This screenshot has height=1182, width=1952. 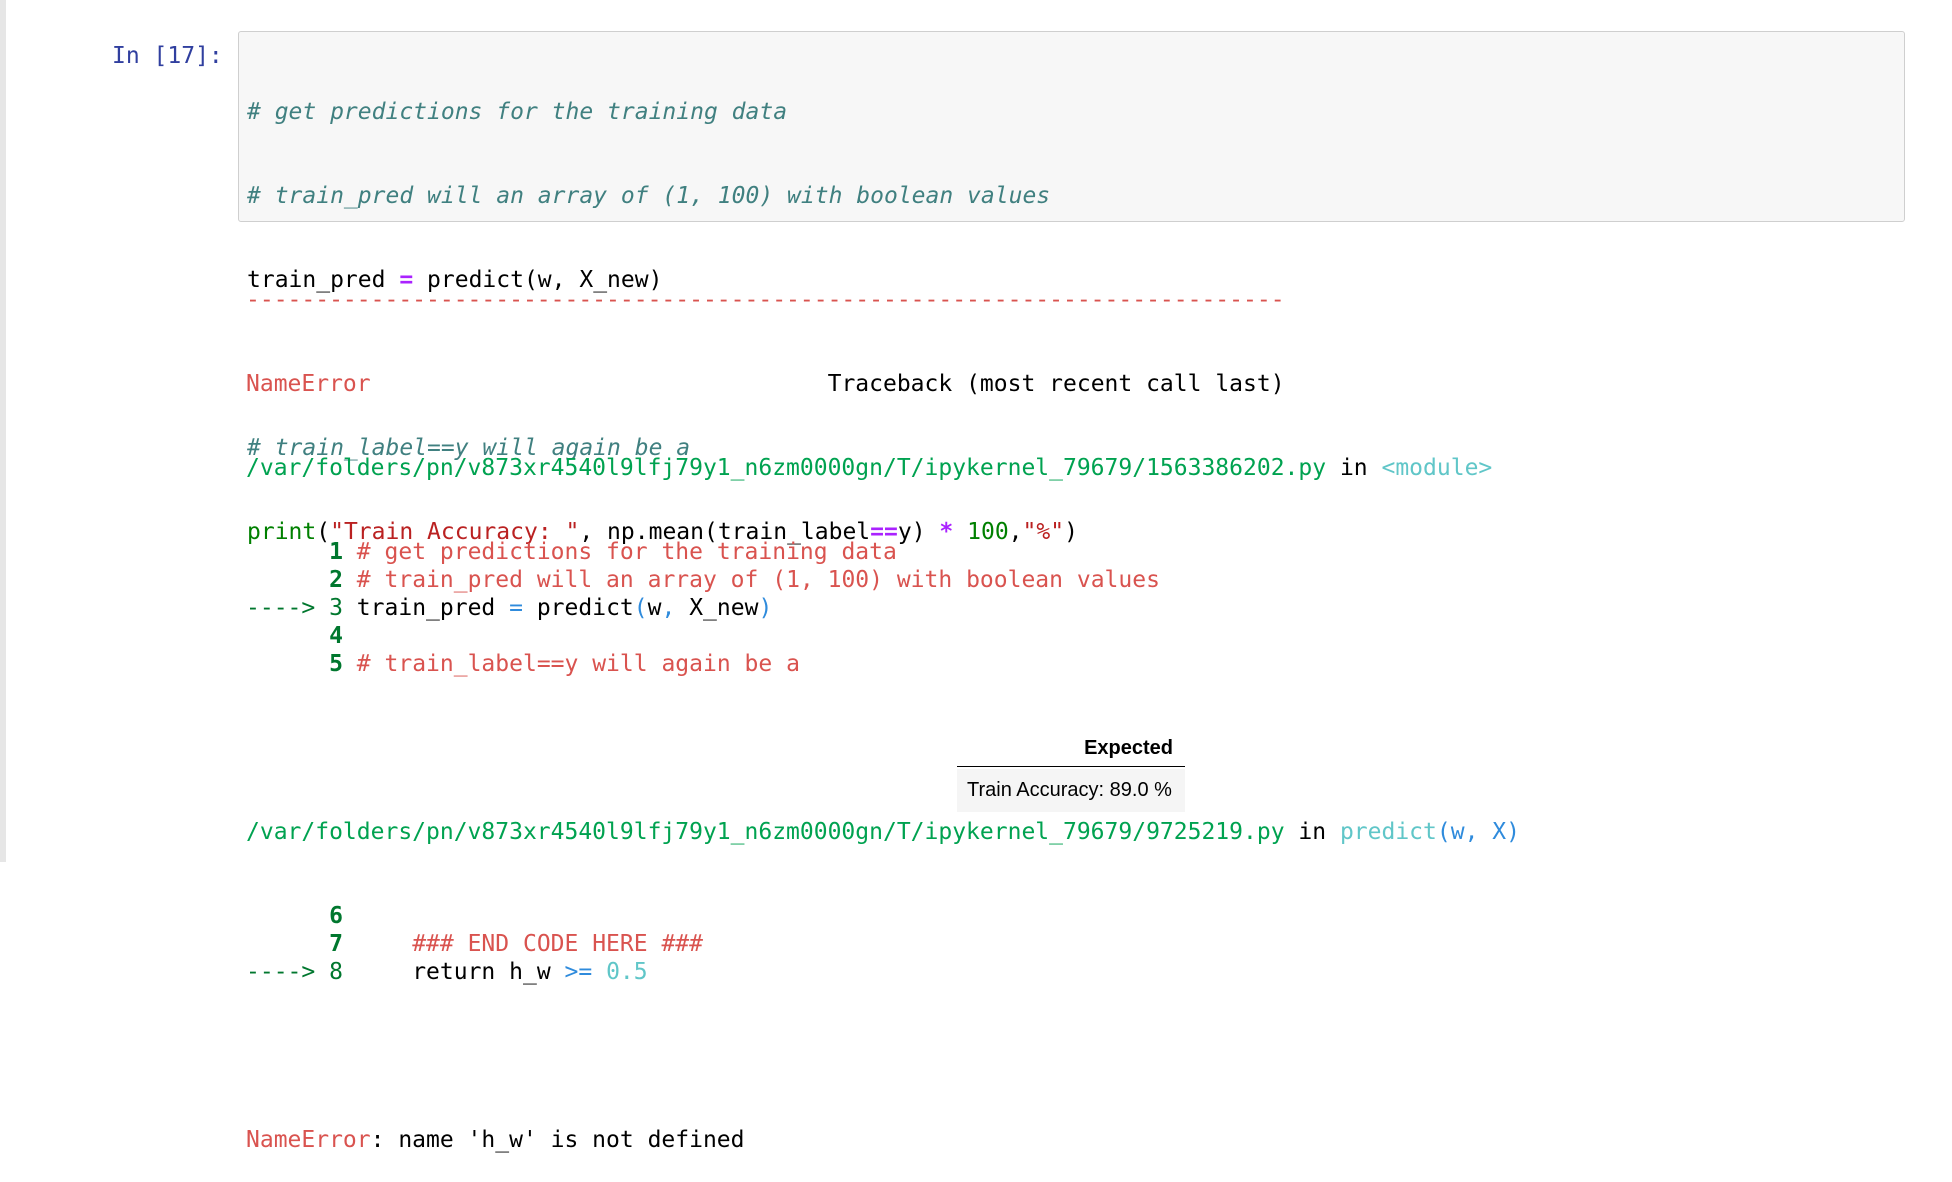 I want to click on final-error: NameError: name 'h_w' is not defined, so click(x=495, y=1140).